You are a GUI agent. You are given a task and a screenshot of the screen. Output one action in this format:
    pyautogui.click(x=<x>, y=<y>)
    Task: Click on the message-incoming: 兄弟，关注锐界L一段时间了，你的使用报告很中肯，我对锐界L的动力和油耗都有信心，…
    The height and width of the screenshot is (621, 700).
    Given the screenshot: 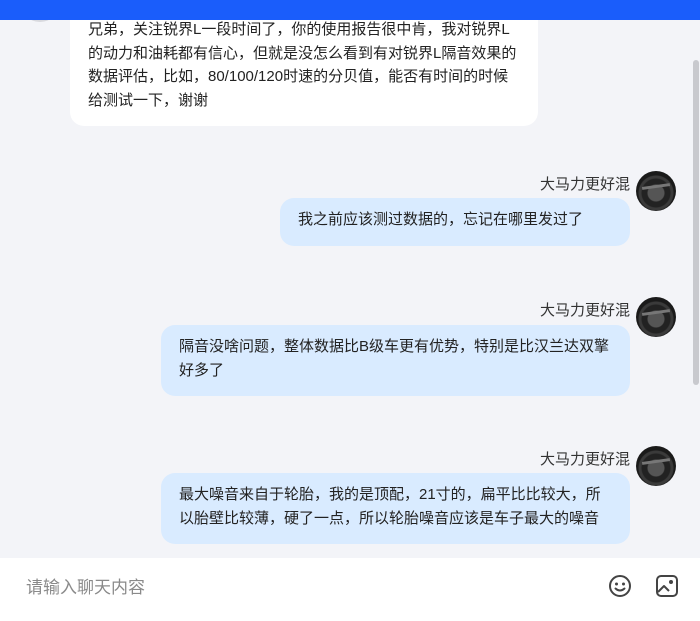 What is the action you would take?
    pyautogui.click(x=304, y=73)
    